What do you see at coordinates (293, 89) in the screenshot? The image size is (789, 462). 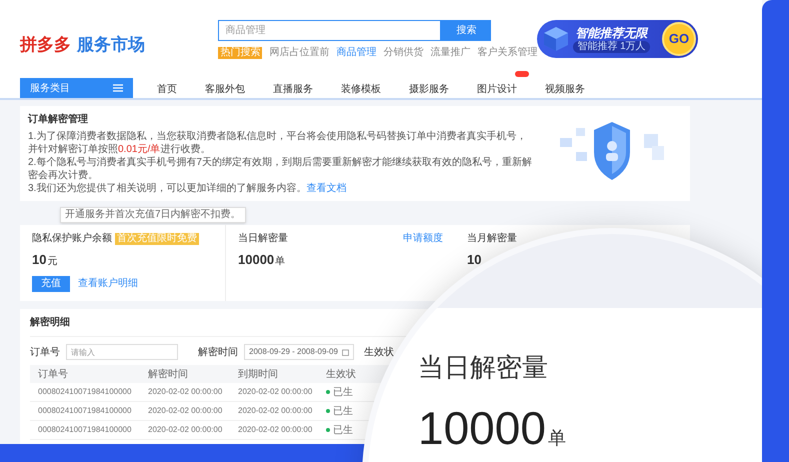 I see `nav-link: 直播服务` at bounding box center [293, 89].